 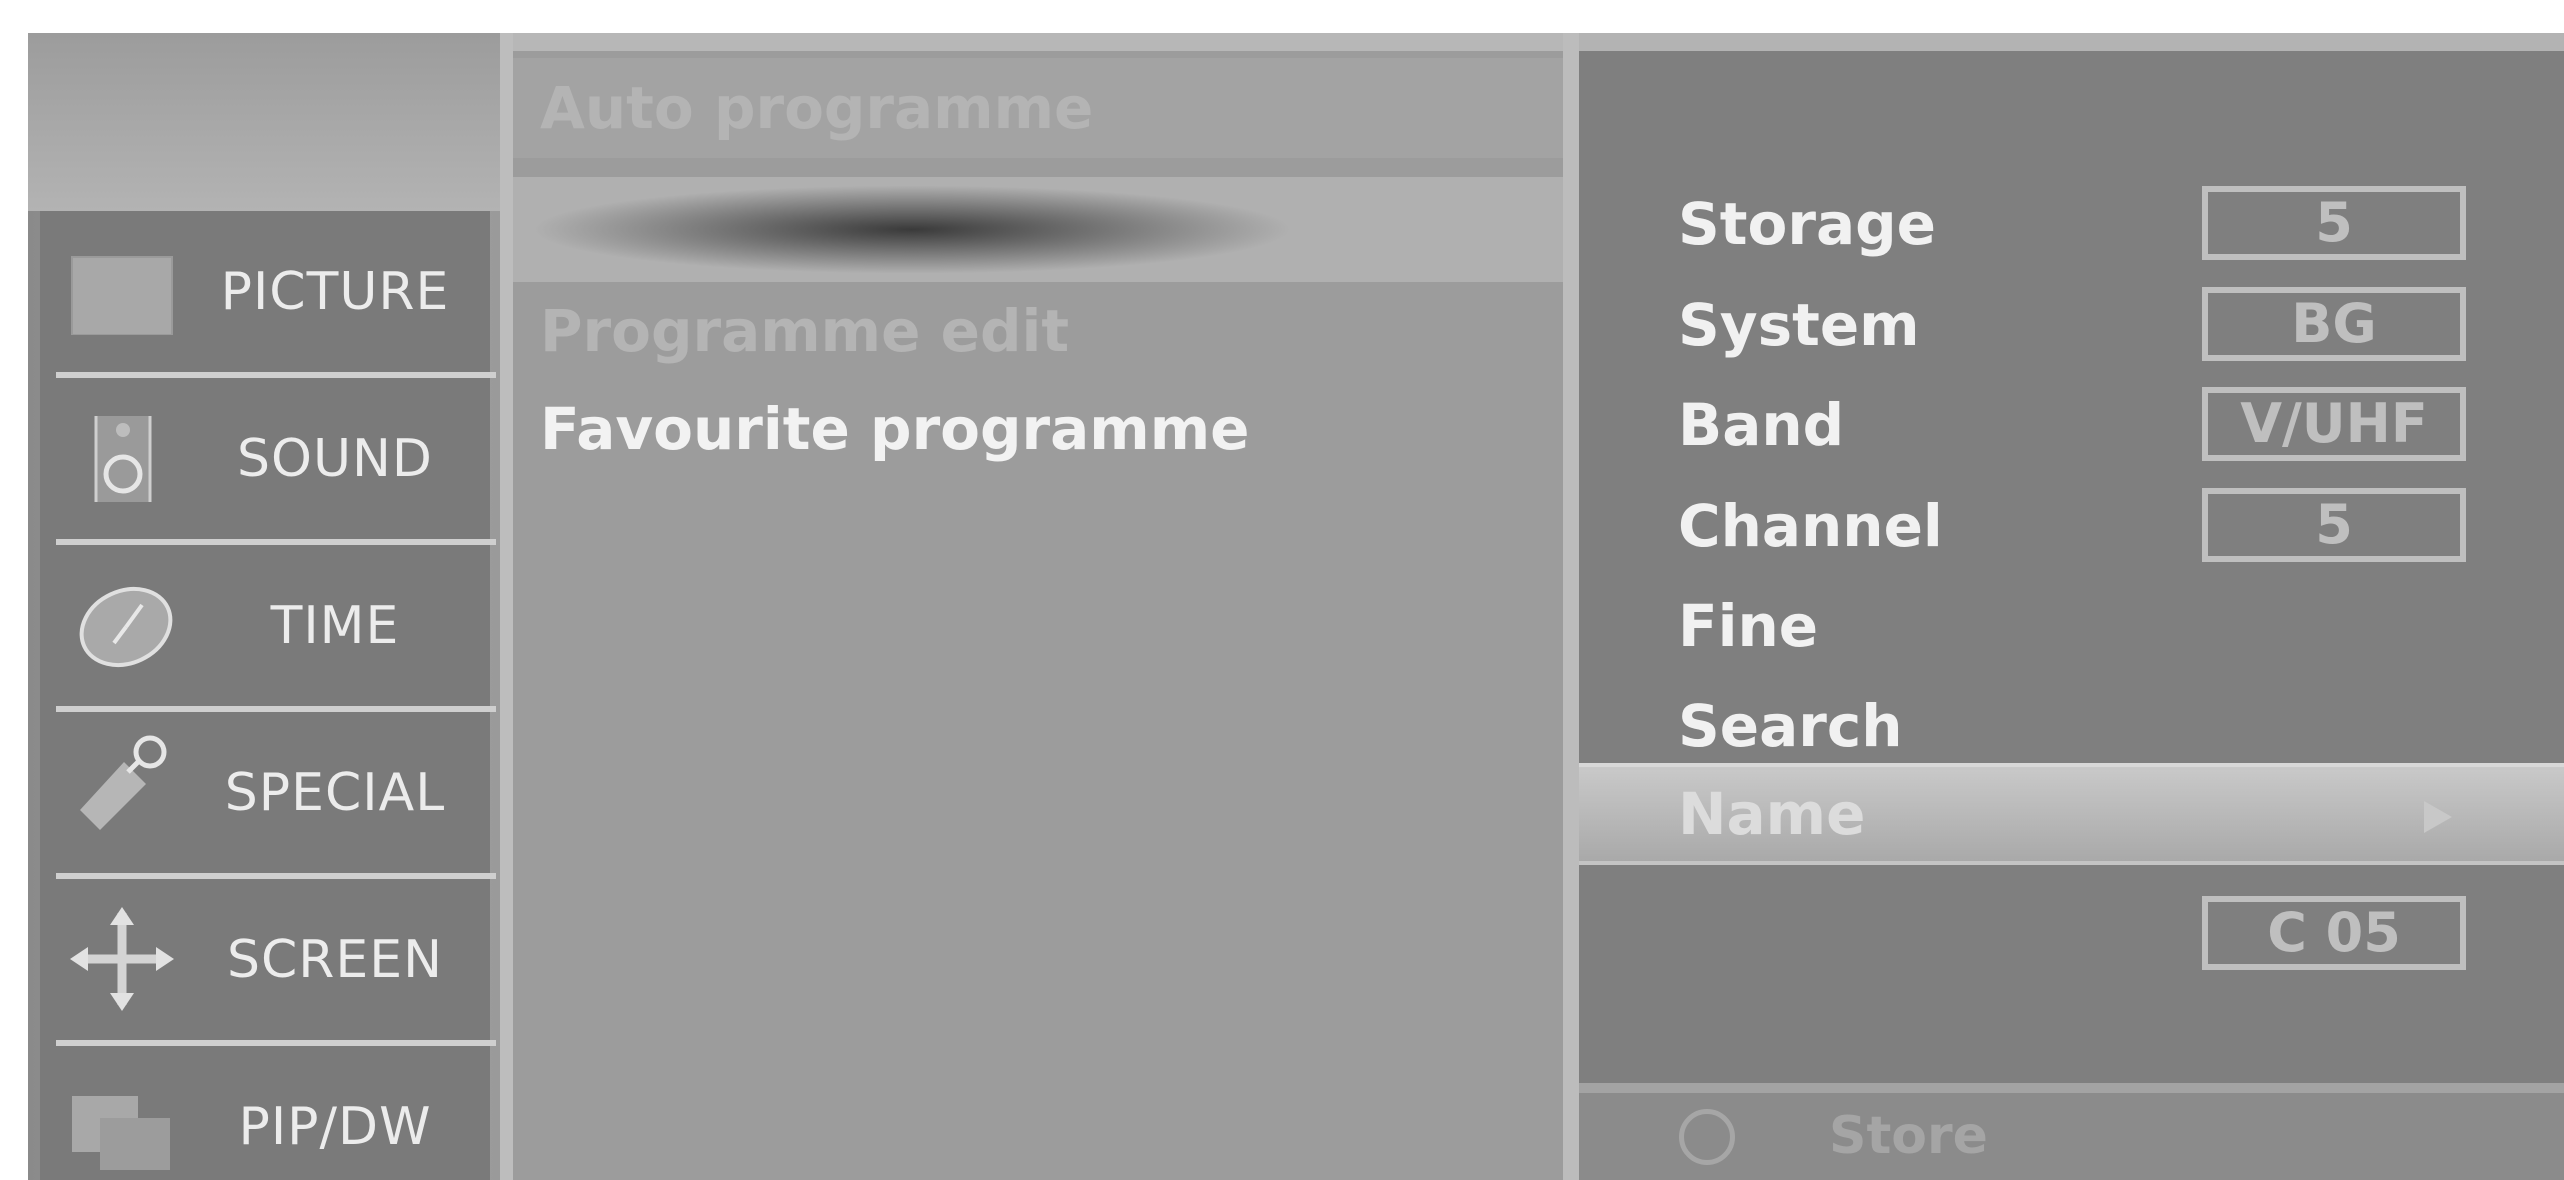 What do you see at coordinates (1810, 526) in the screenshot?
I see `setting-label: Channel` at bounding box center [1810, 526].